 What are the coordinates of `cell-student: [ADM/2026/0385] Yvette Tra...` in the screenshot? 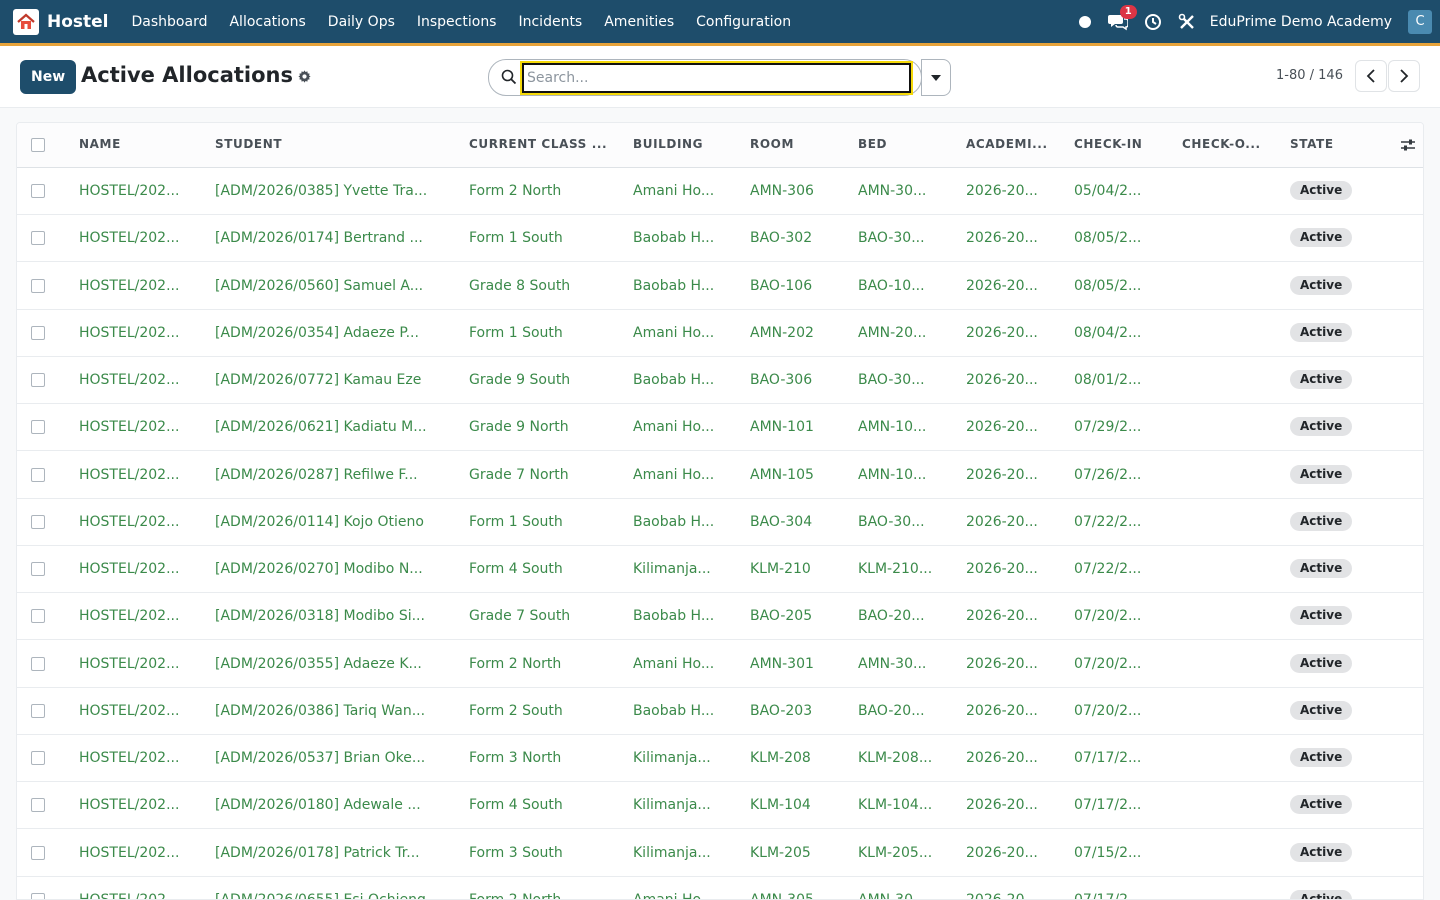 It's located at (333, 191).